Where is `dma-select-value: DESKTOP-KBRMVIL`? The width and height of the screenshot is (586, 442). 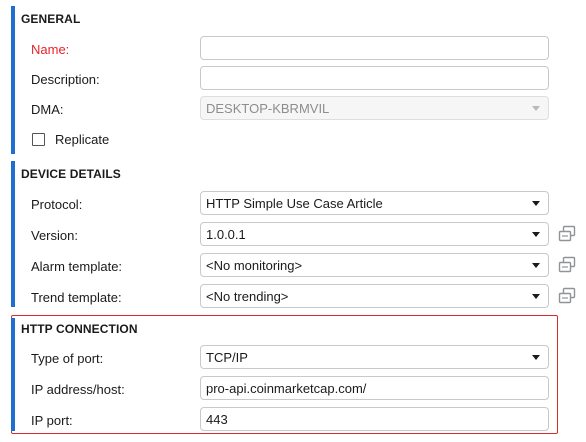 dma-select-value: DESKTOP-KBRMVIL is located at coordinates (268, 108).